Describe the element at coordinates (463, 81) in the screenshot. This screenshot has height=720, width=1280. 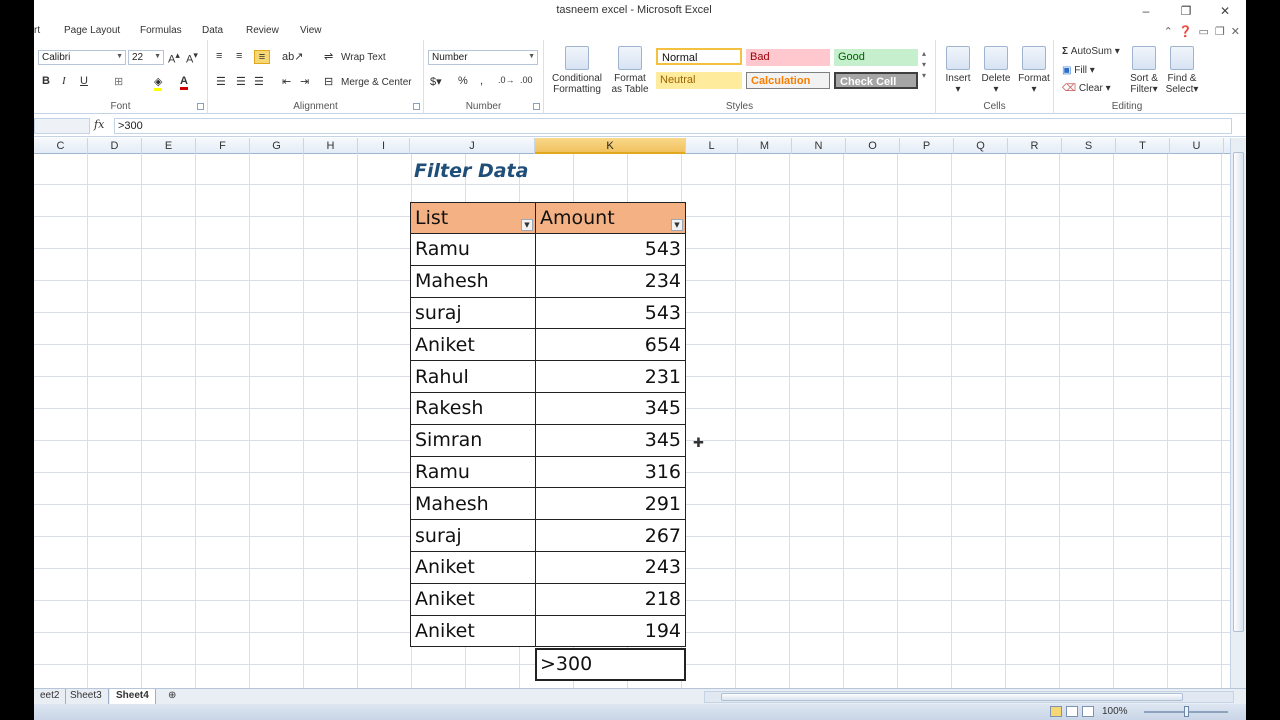
I see `percent-icon: %` at that location.